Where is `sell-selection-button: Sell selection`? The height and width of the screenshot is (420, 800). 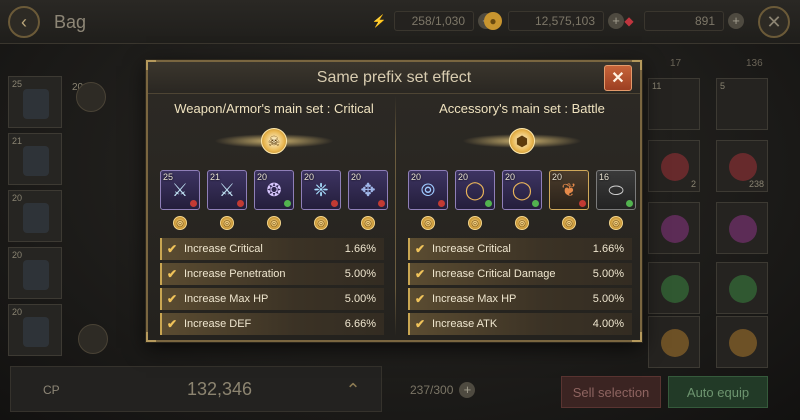
sell-selection-button: Sell selection is located at coordinates (611, 392).